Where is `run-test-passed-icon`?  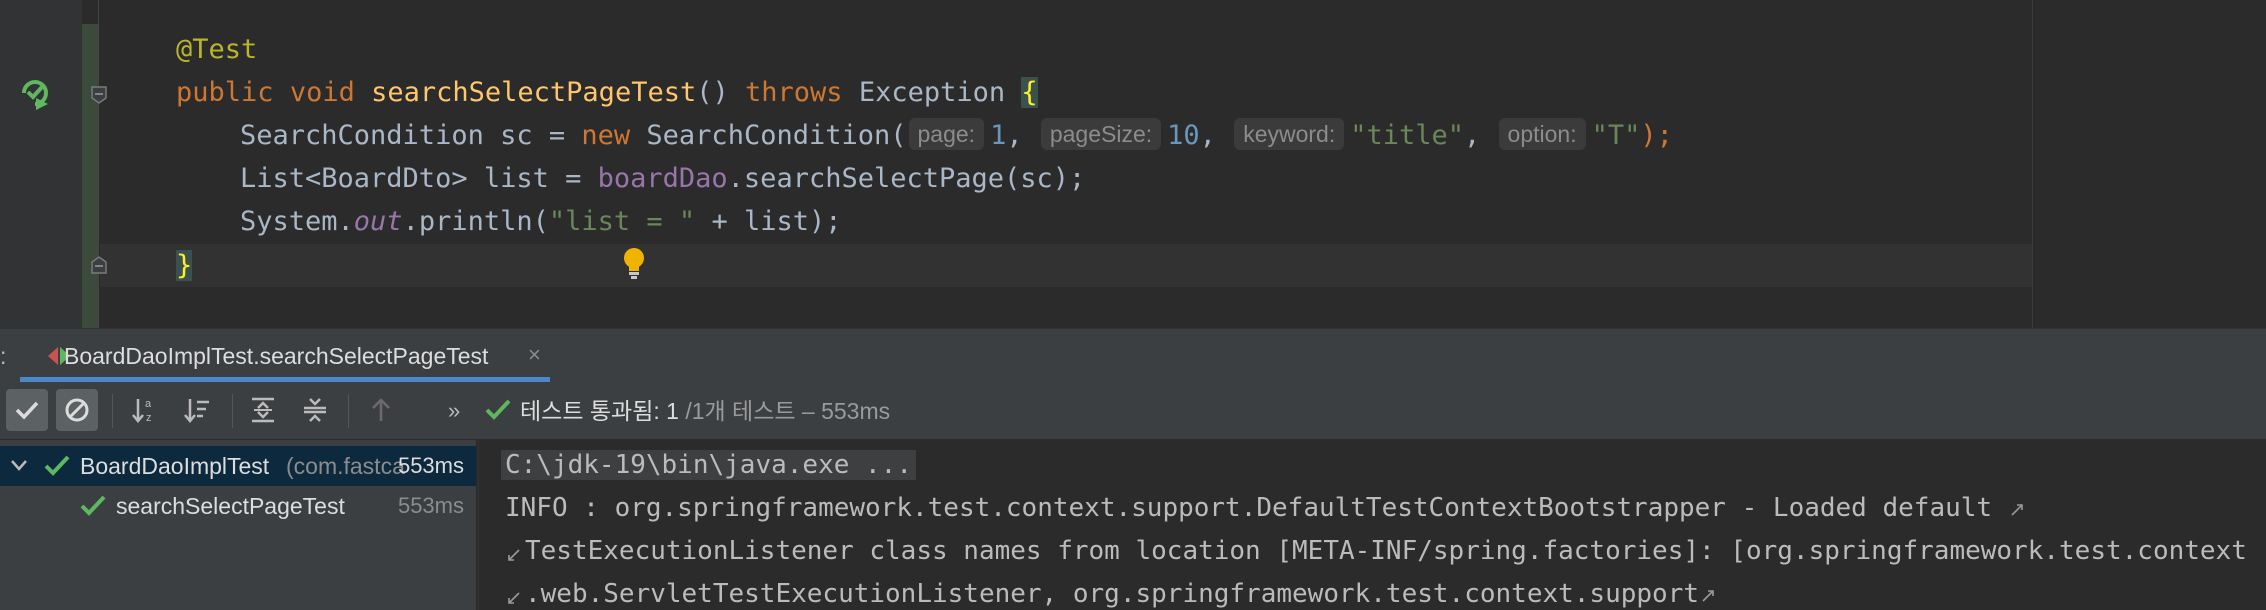 run-test-passed-icon is located at coordinates (35, 93).